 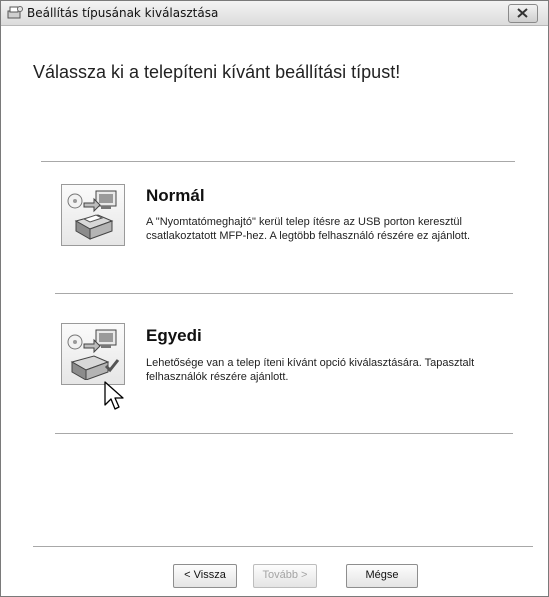 What do you see at coordinates (15, 12) in the screenshot?
I see `setup-app-icon` at bounding box center [15, 12].